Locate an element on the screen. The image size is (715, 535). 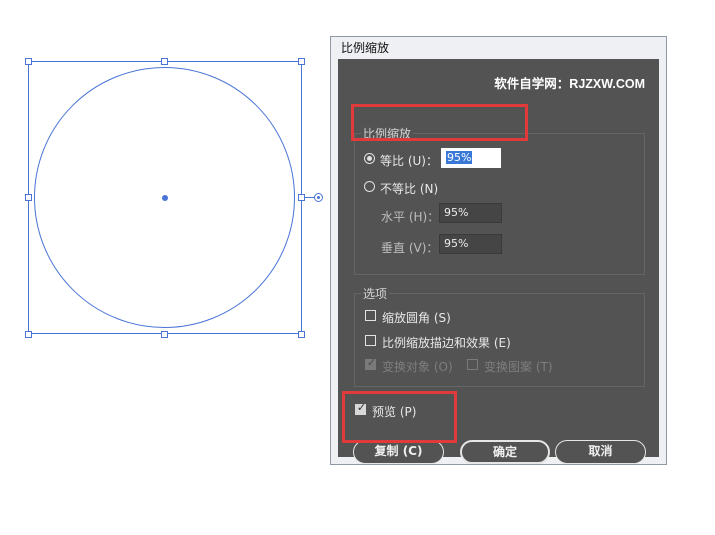
uniform-scale-value: 95% is located at coordinates (459, 157).